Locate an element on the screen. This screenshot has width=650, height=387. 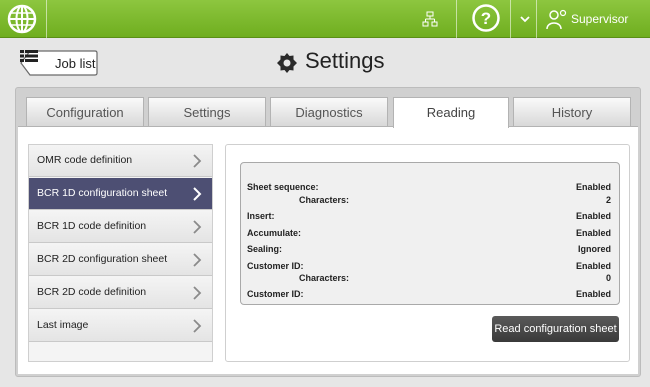
page-title: Settings is located at coordinates (345, 60).